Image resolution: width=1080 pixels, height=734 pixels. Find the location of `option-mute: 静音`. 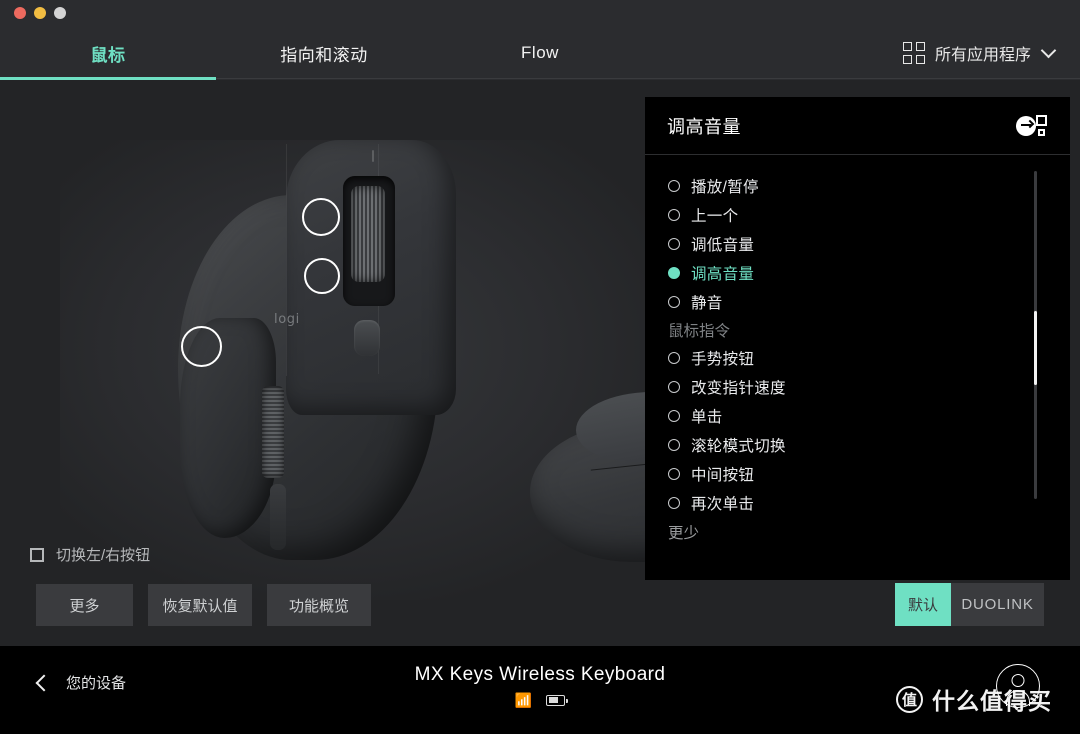

option-mute: 静音 is located at coordinates (857, 301).